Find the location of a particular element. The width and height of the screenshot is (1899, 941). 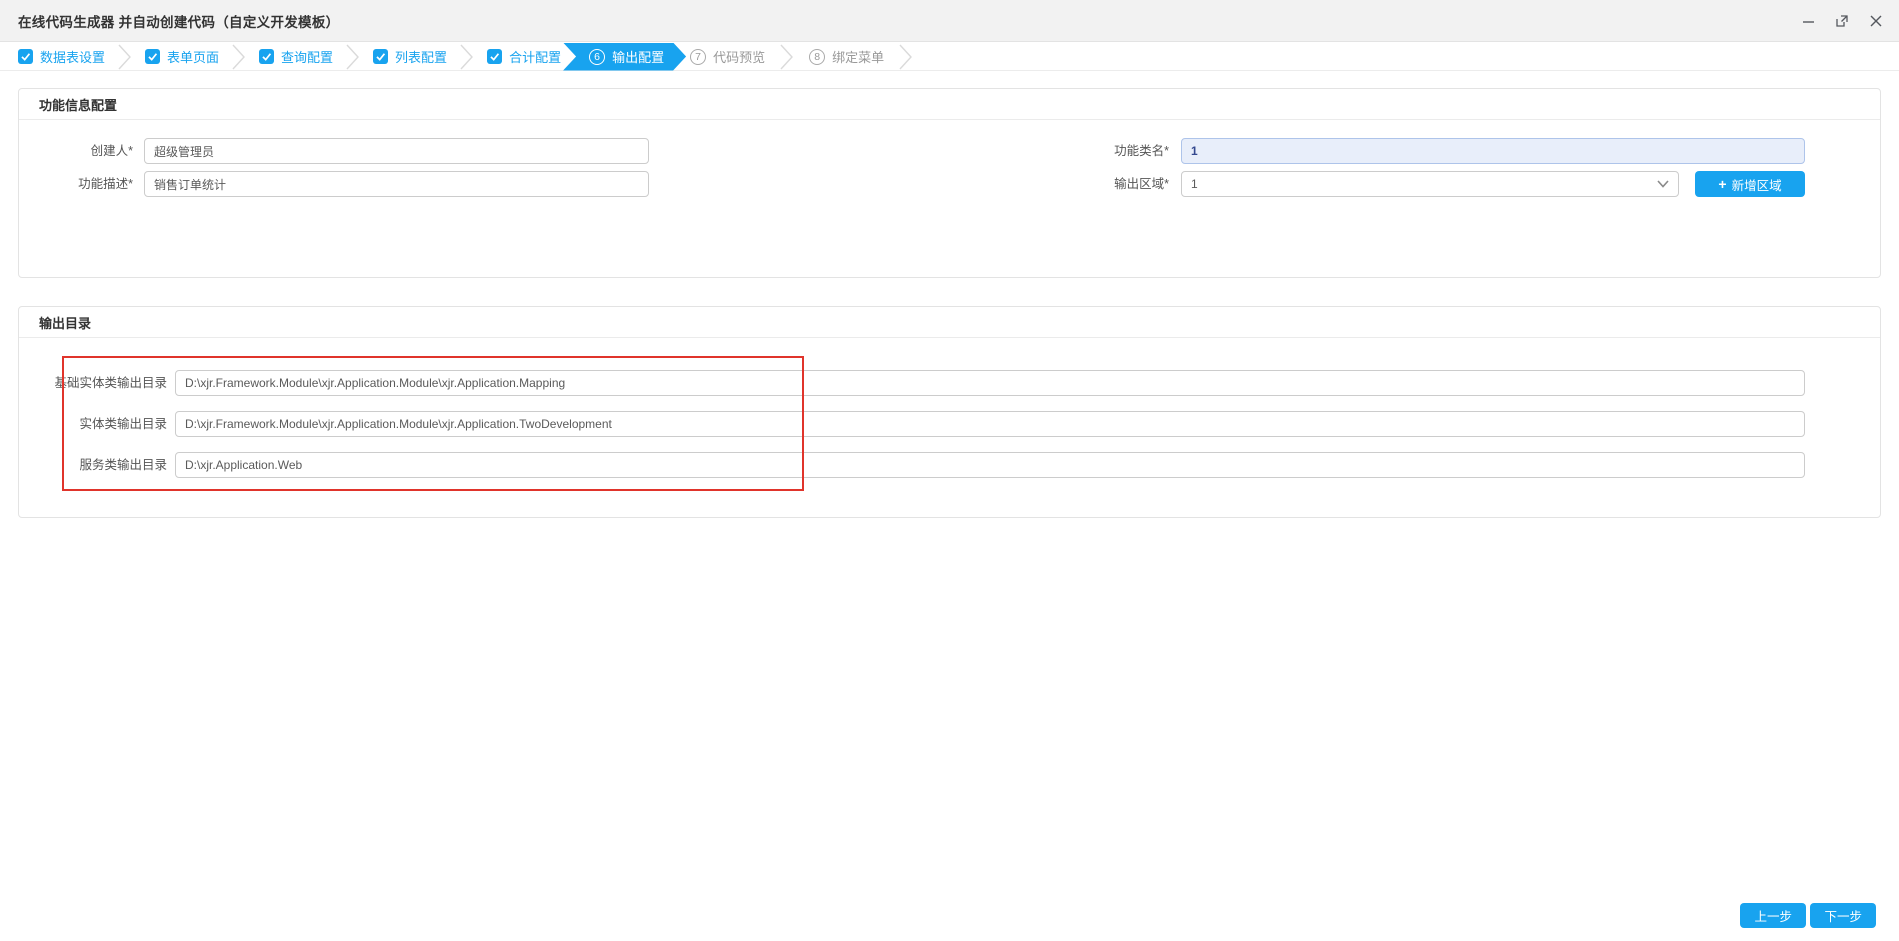

plus-icon: + is located at coordinates (1722, 184).